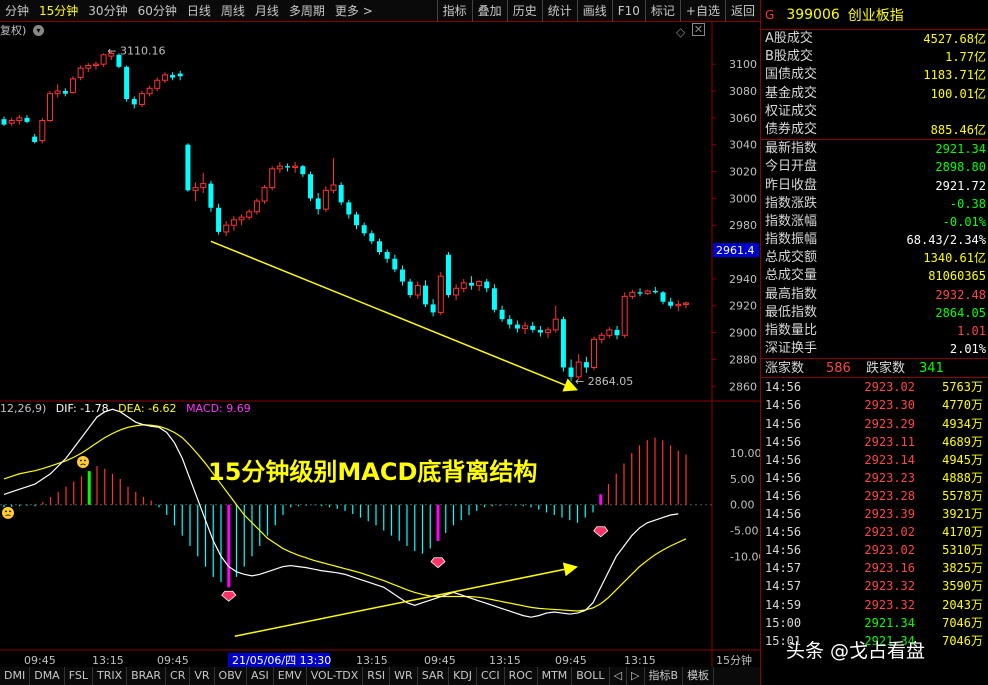  I want to click on tick-price: 2923.16, so click(889, 568).